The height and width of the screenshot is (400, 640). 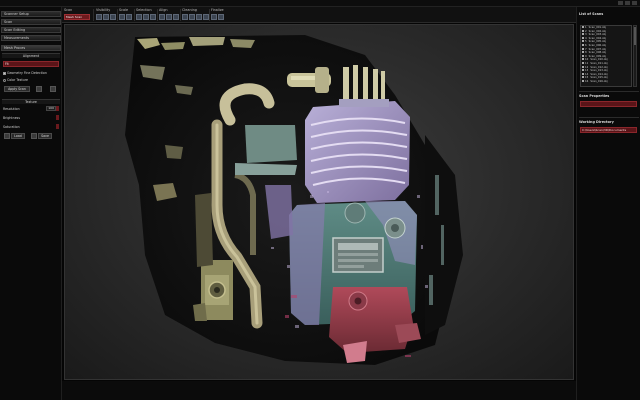 What do you see at coordinates (31, 48) in the screenshot?
I see `section-mesh-process: Mesh Proces` at bounding box center [31, 48].